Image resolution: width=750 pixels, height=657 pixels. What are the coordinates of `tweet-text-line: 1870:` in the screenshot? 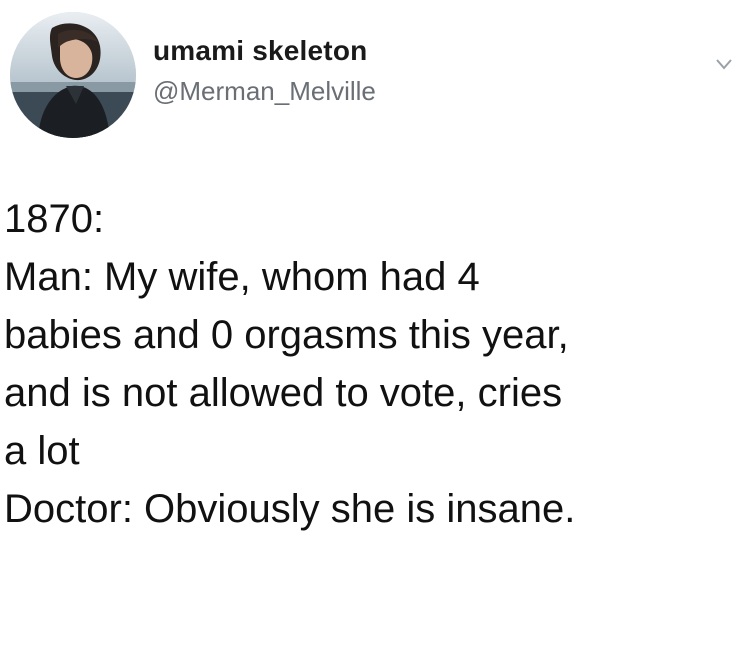 It's located at (54, 219).